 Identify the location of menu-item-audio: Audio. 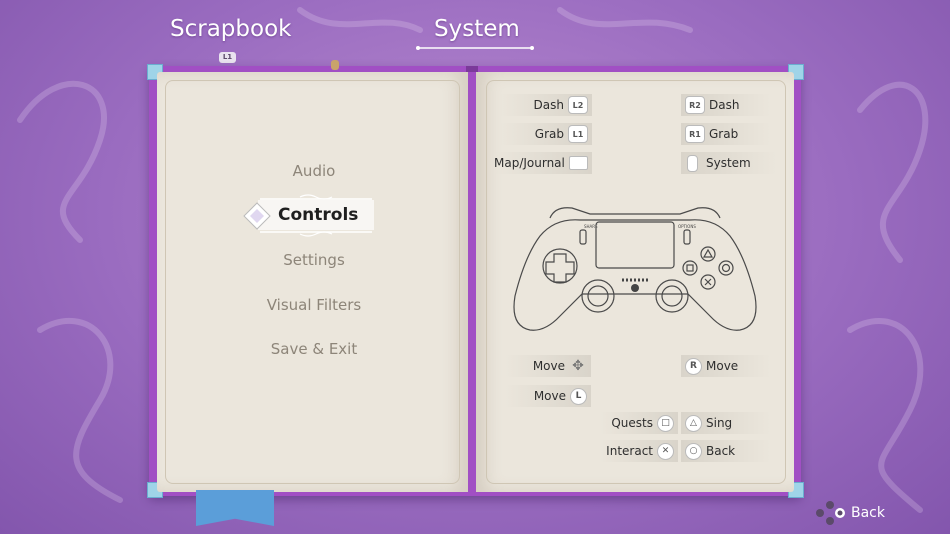
(314, 171).